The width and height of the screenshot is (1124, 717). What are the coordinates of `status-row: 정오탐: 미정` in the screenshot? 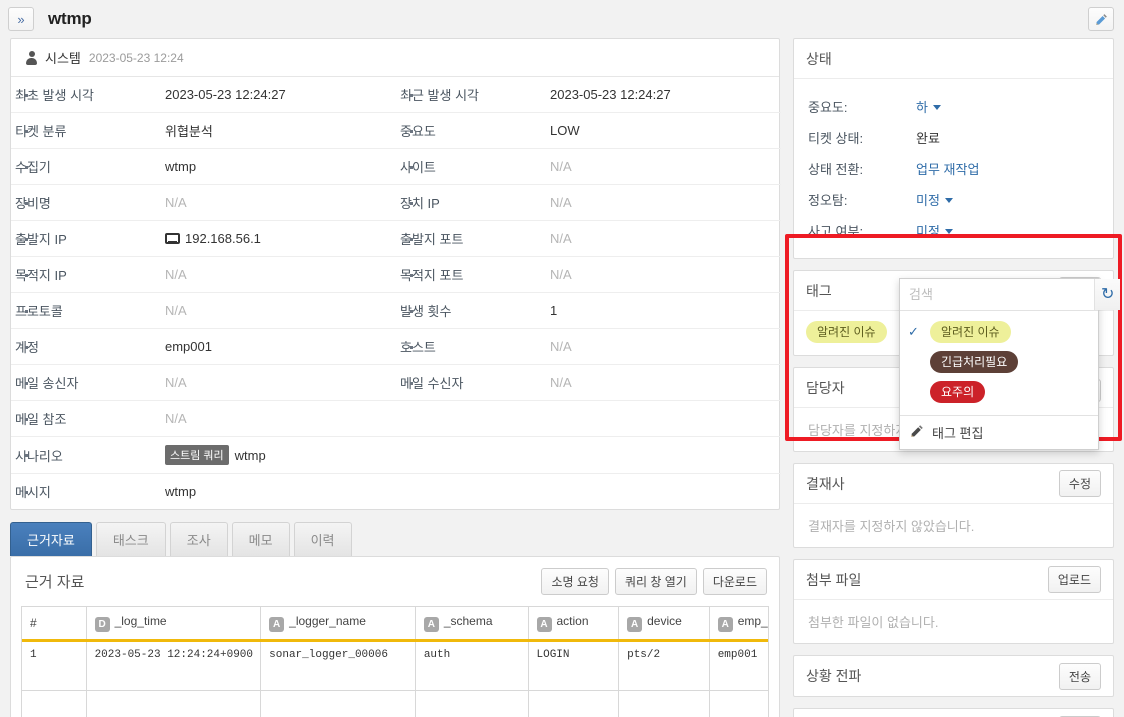 It's located at (953, 199).